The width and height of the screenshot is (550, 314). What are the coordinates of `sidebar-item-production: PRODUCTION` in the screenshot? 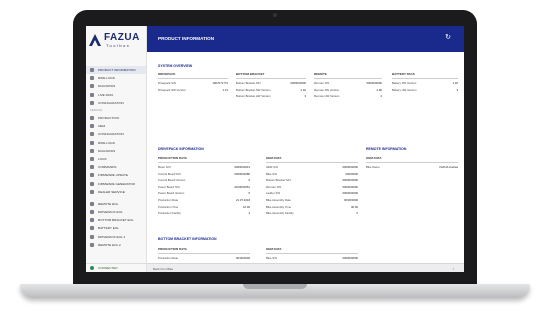 It's located at (116, 118).